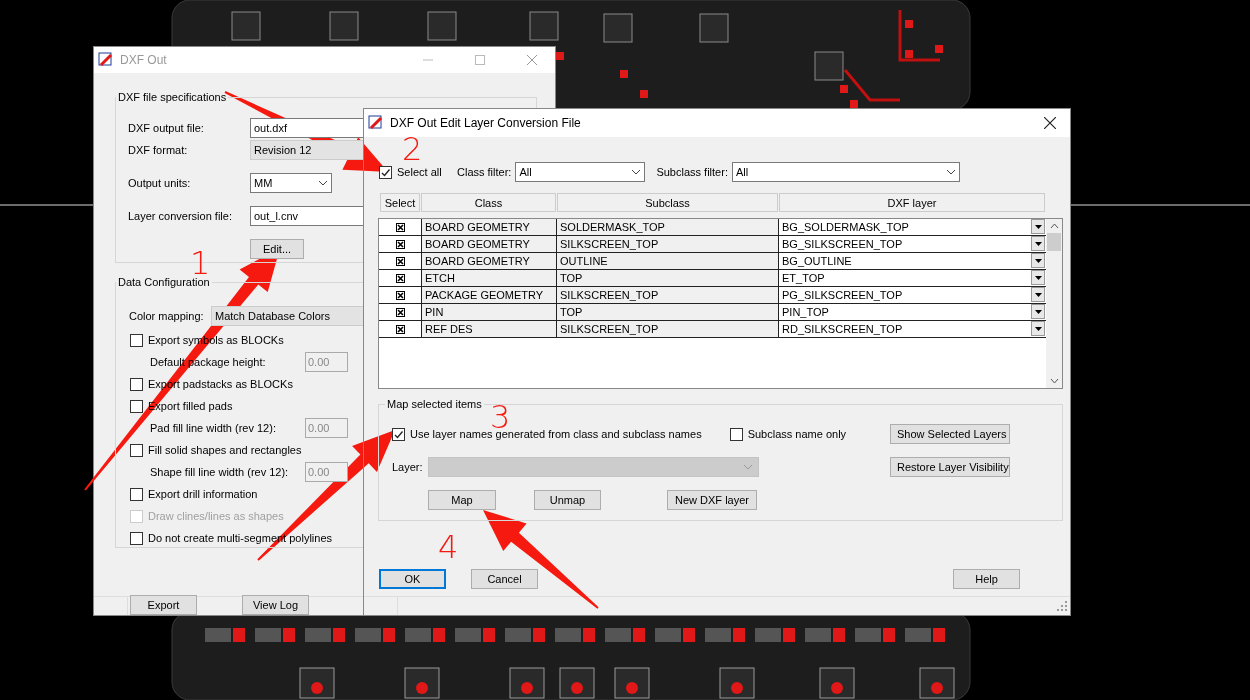  What do you see at coordinates (668, 227) in the screenshot?
I see `table-cell: SOLDERMASK_TOP` at bounding box center [668, 227].